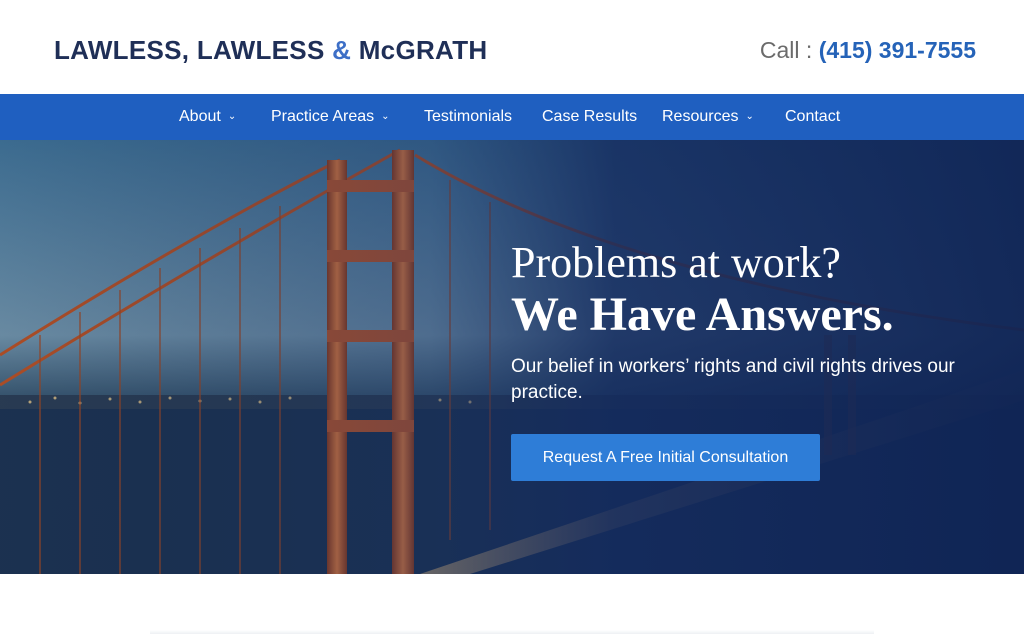 This screenshot has height=634, width=1024. I want to click on nav-item-label: Practice Areas, so click(323, 116).